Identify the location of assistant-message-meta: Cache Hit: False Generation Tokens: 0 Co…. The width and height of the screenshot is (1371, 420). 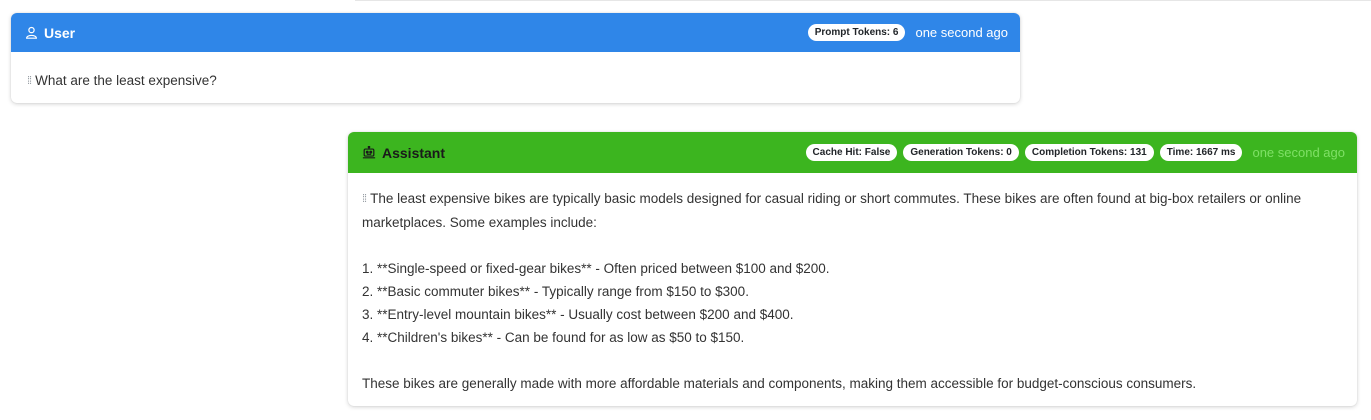
(1075, 152).